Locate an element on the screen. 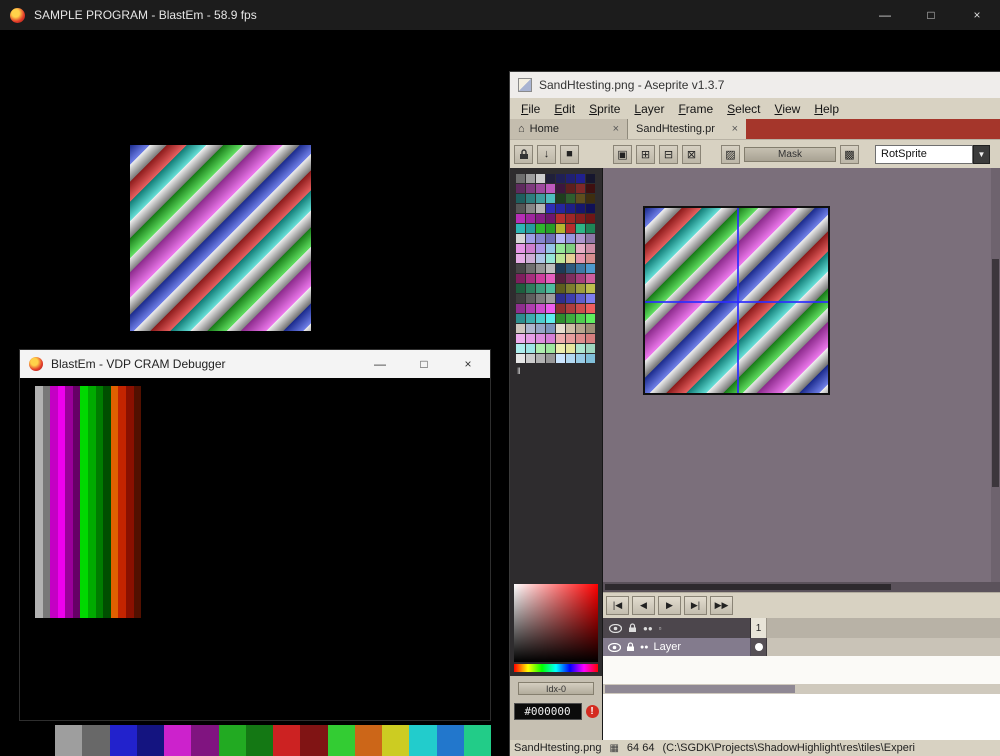 The height and width of the screenshot is (756, 1000). fill-button: ■ is located at coordinates (569, 154).